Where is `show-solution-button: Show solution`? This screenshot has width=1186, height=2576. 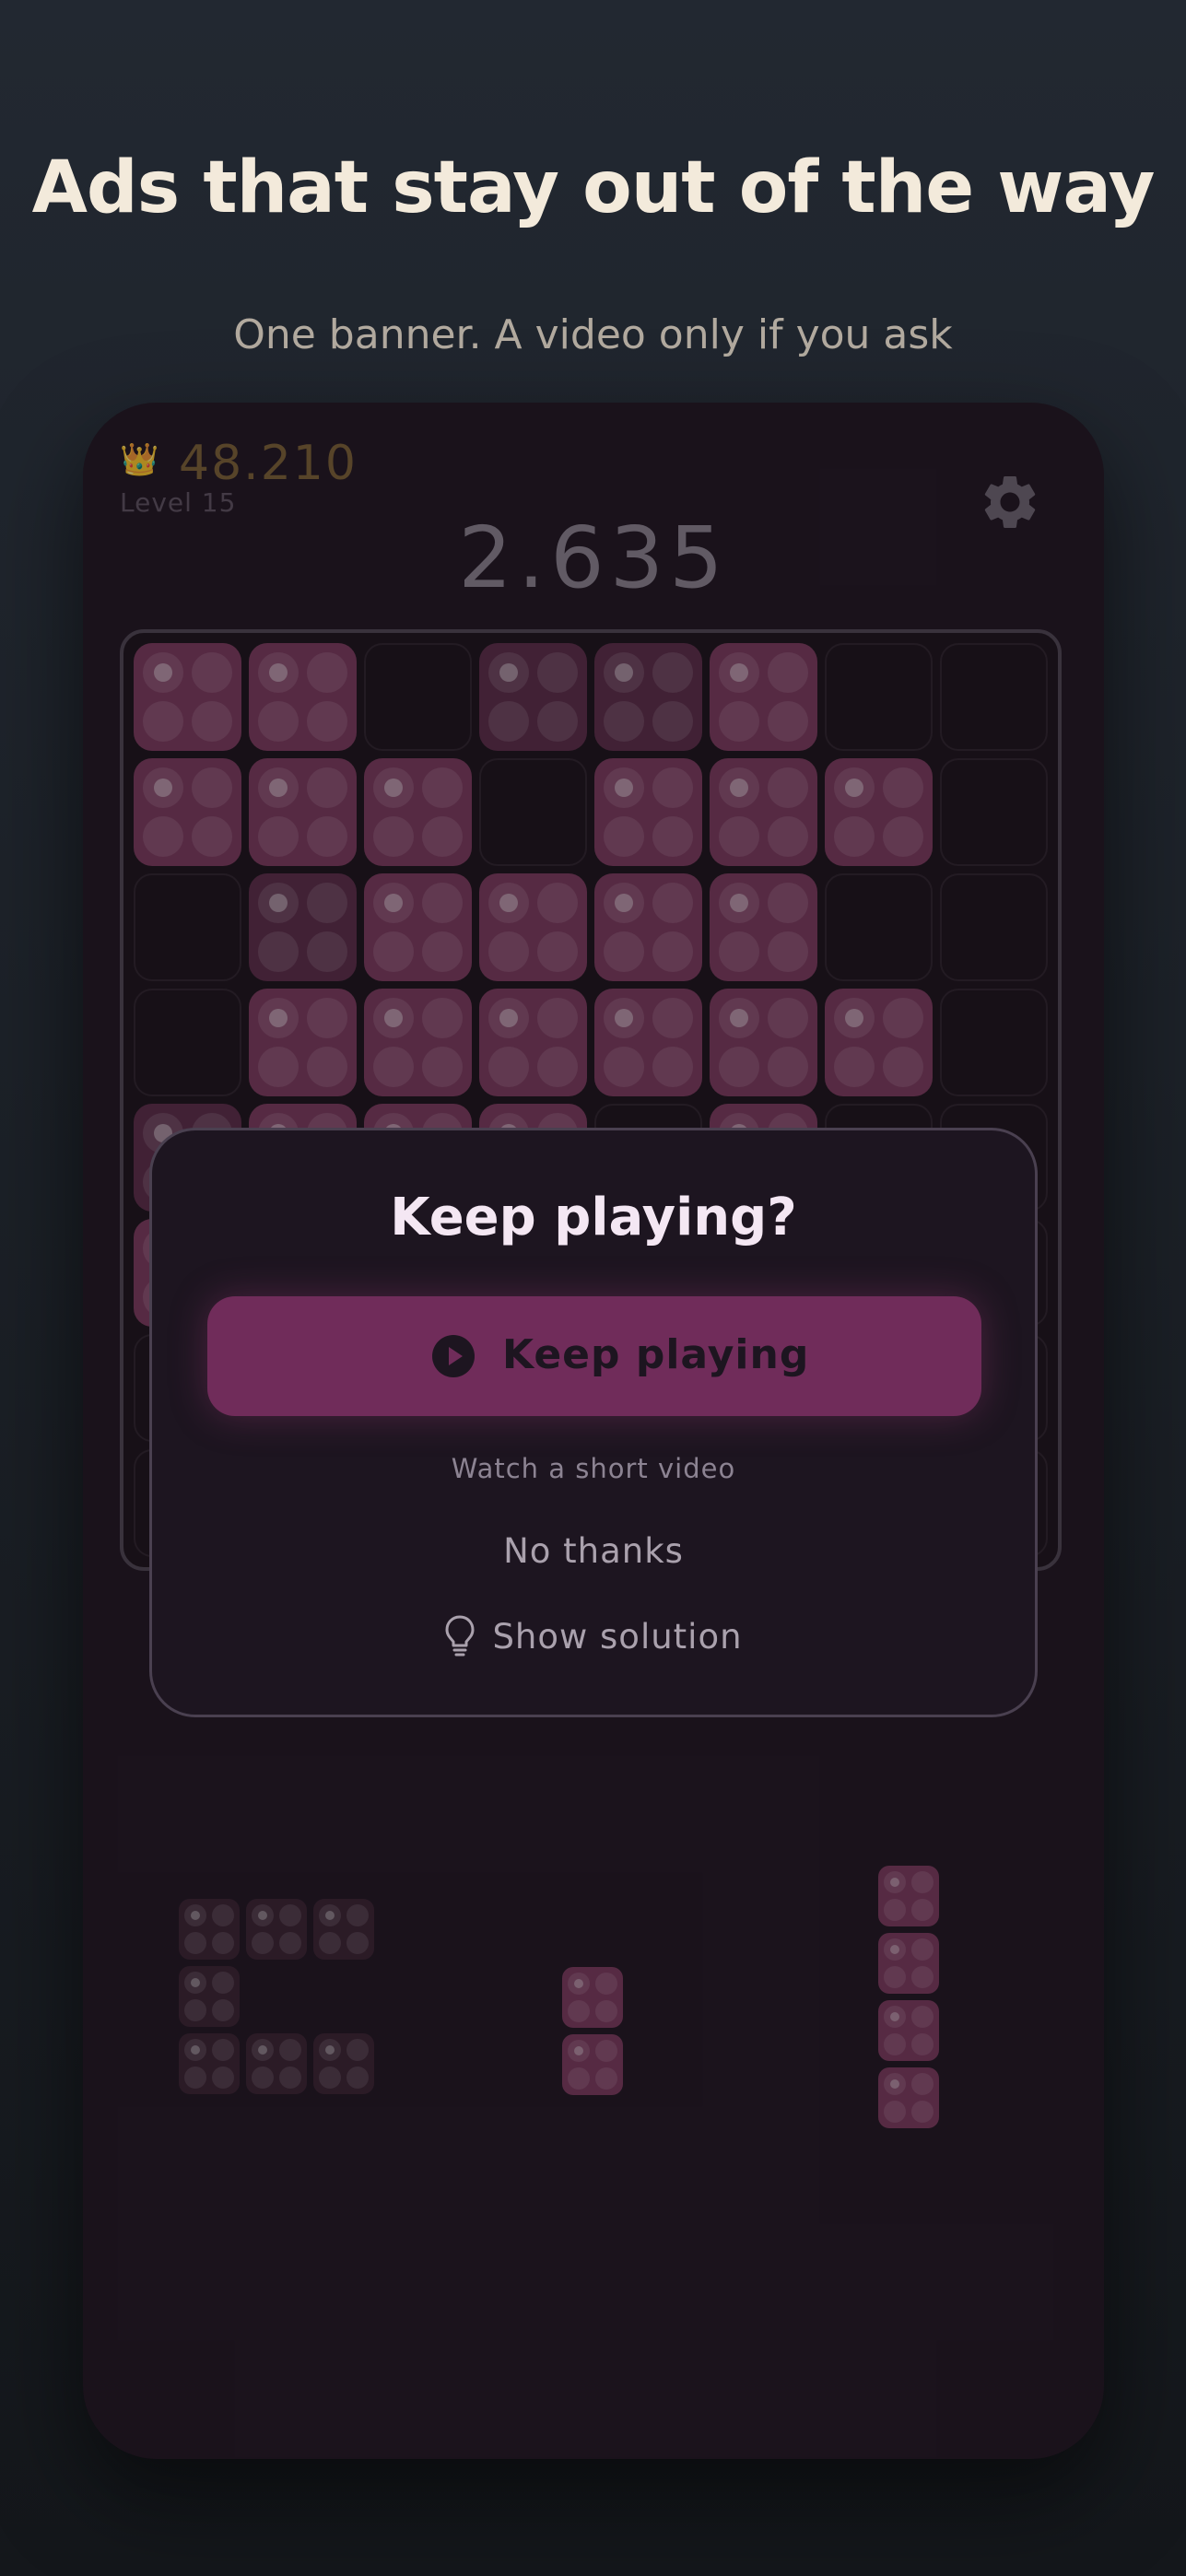 show-solution-button: Show solution is located at coordinates (593, 1637).